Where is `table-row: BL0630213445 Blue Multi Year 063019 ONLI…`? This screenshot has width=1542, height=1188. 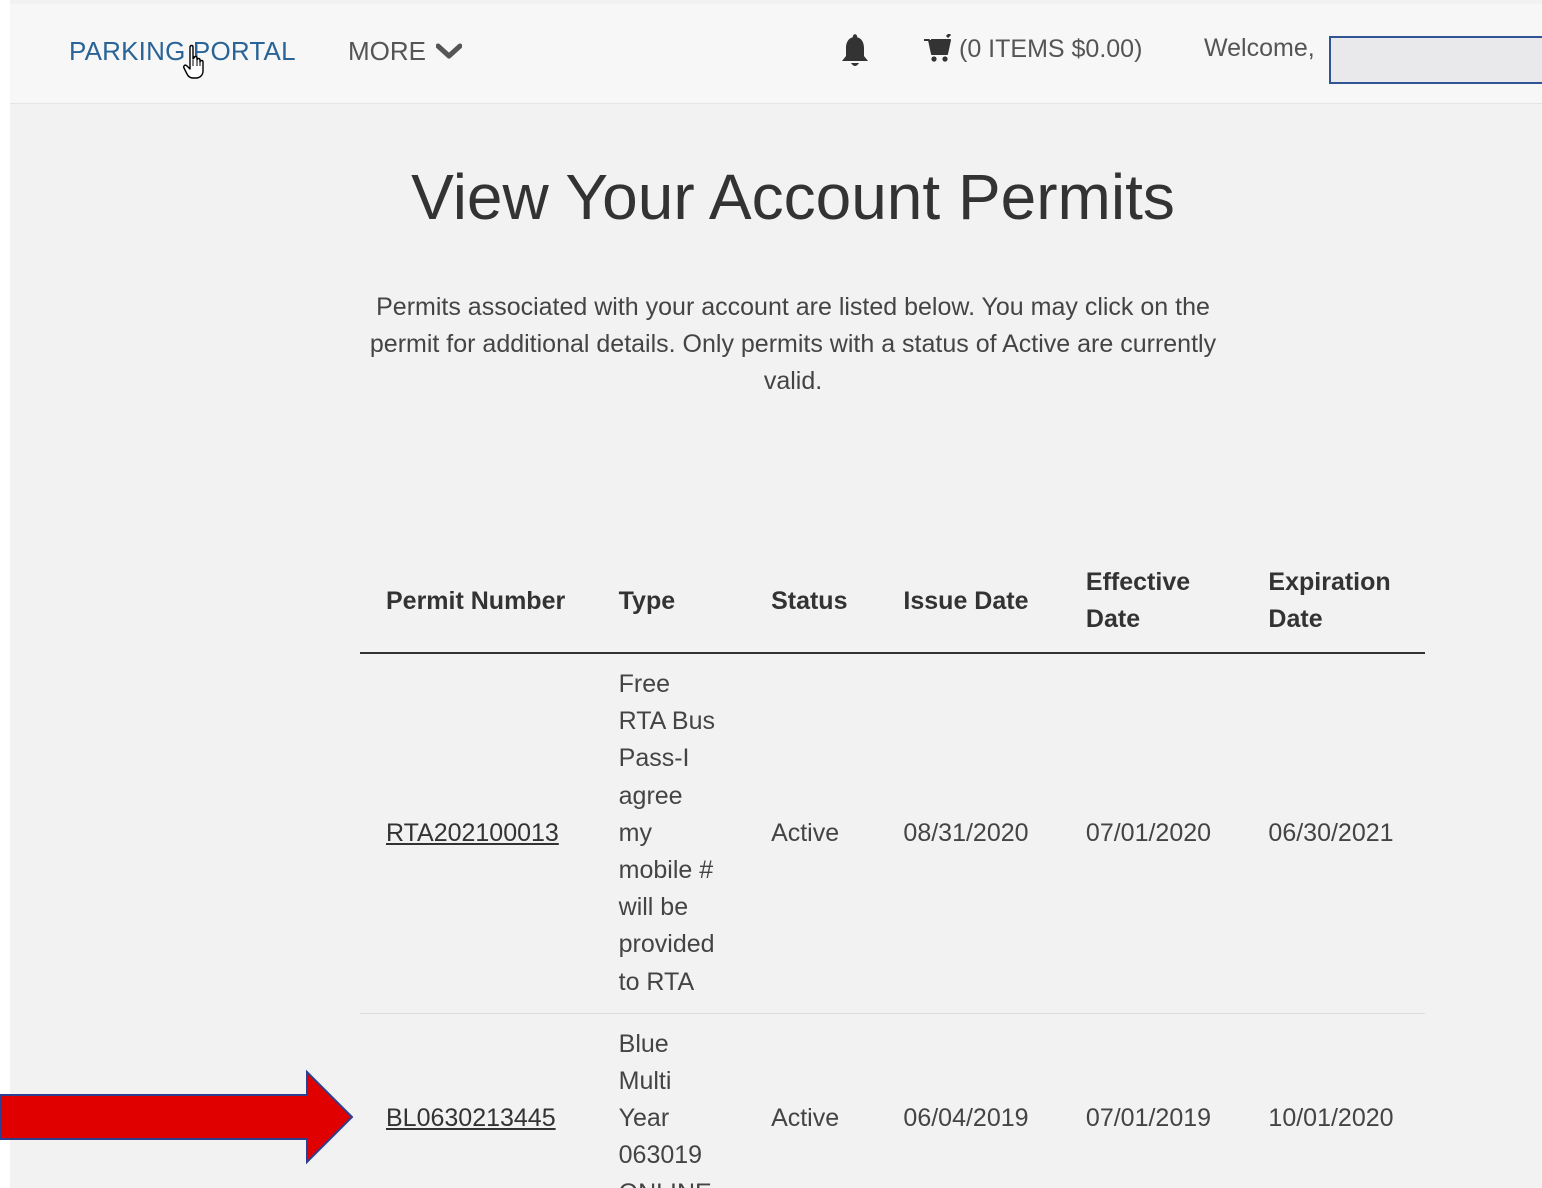 table-row: BL0630213445 Blue Multi Year 063019 ONLI… is located at coordinates (892, 1100).